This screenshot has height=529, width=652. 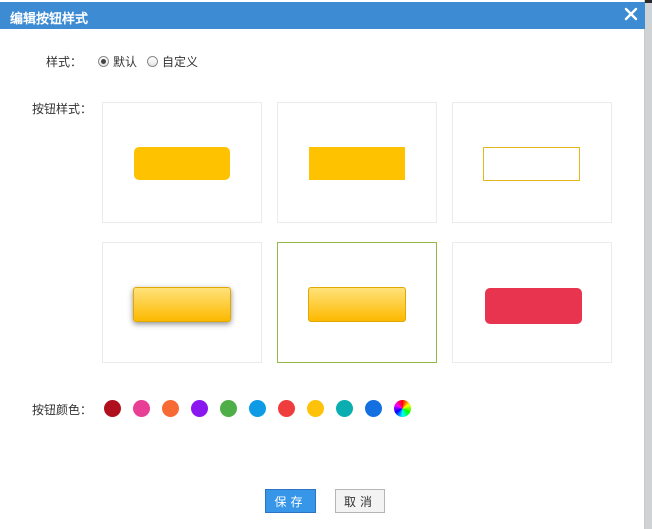 I want to click on style-sample-gradient, so click(x=357, y=304).